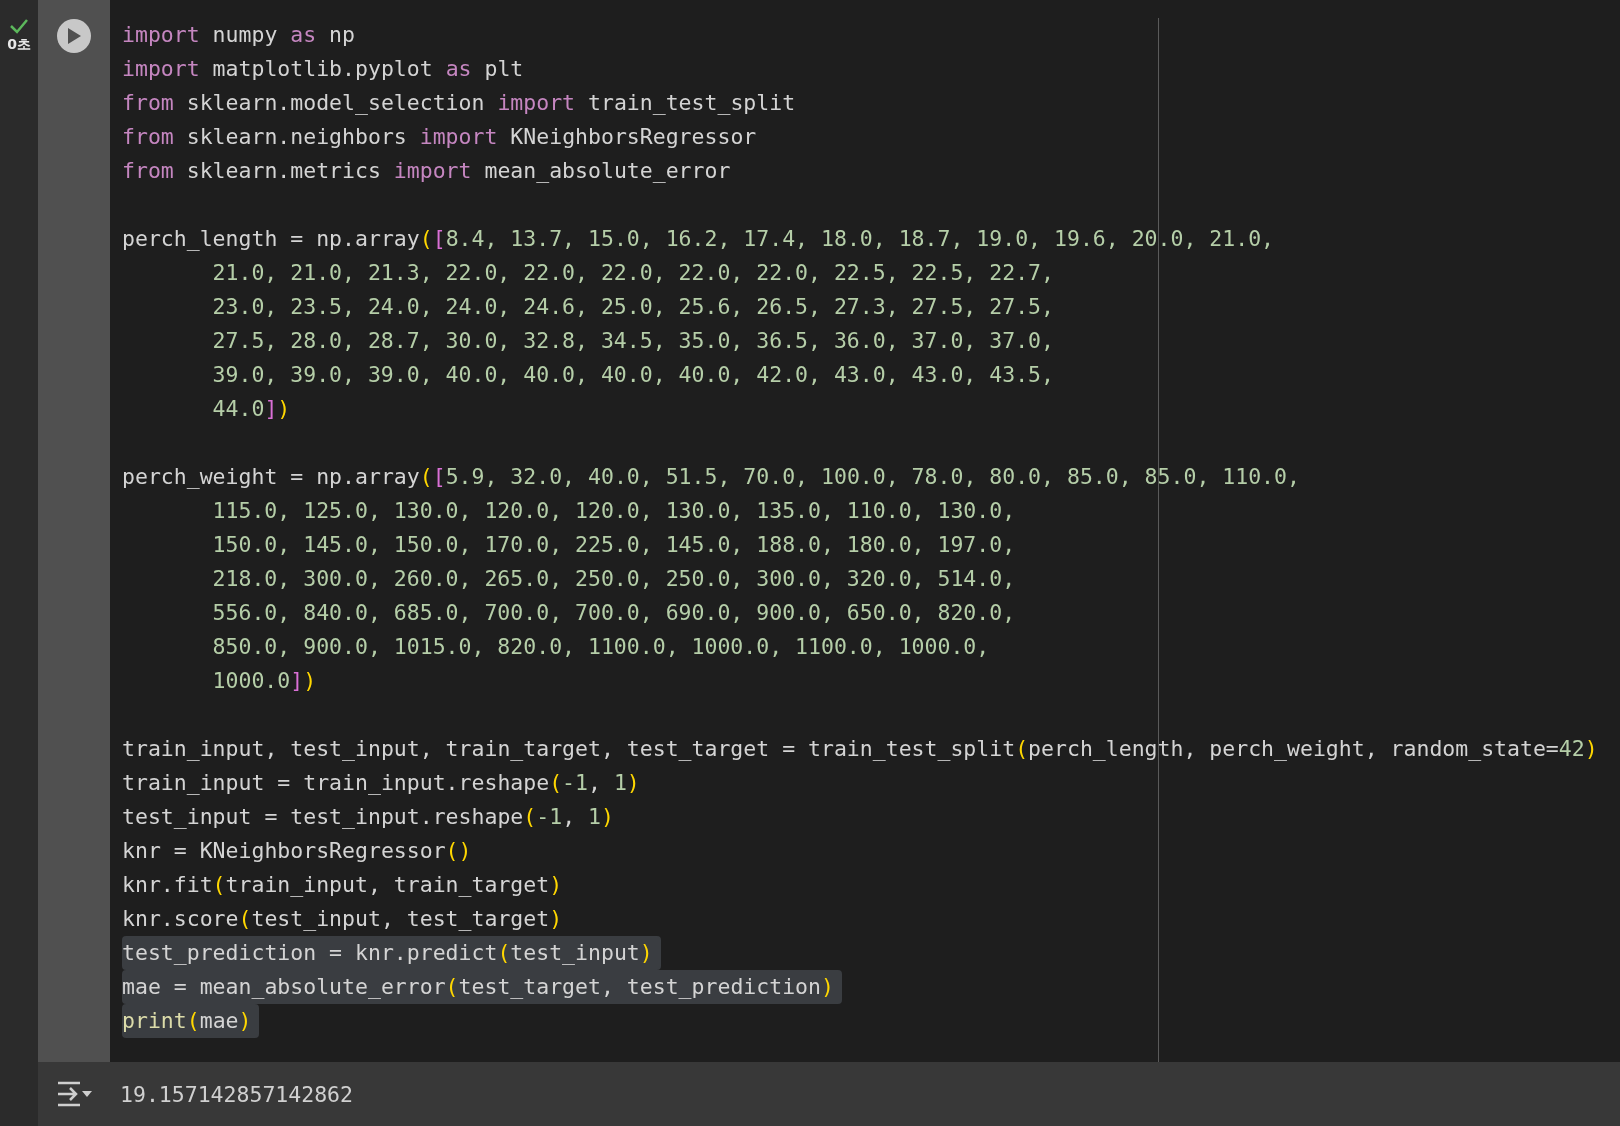  I want to click on code-line: import numpy as np, so click(239, 35).